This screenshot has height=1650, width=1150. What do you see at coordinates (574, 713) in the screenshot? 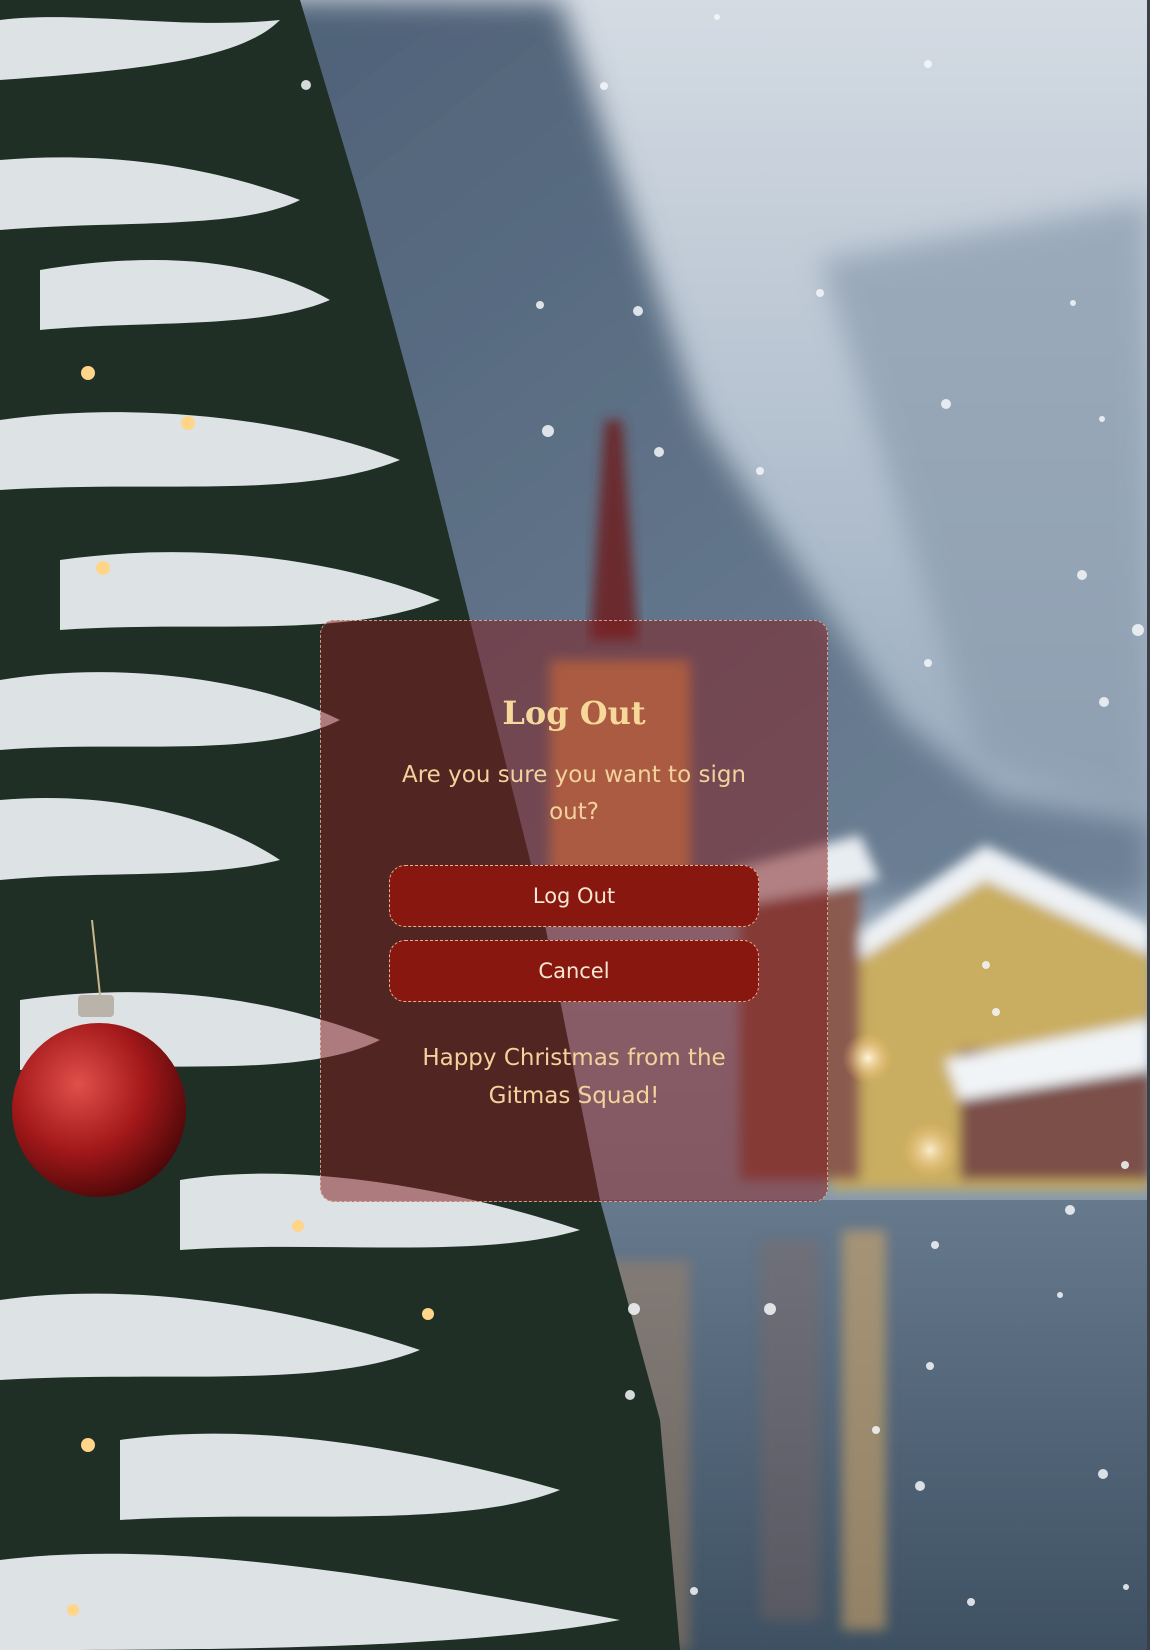
I see `dialog-title: Log Out` at bounding box center [574, 713].